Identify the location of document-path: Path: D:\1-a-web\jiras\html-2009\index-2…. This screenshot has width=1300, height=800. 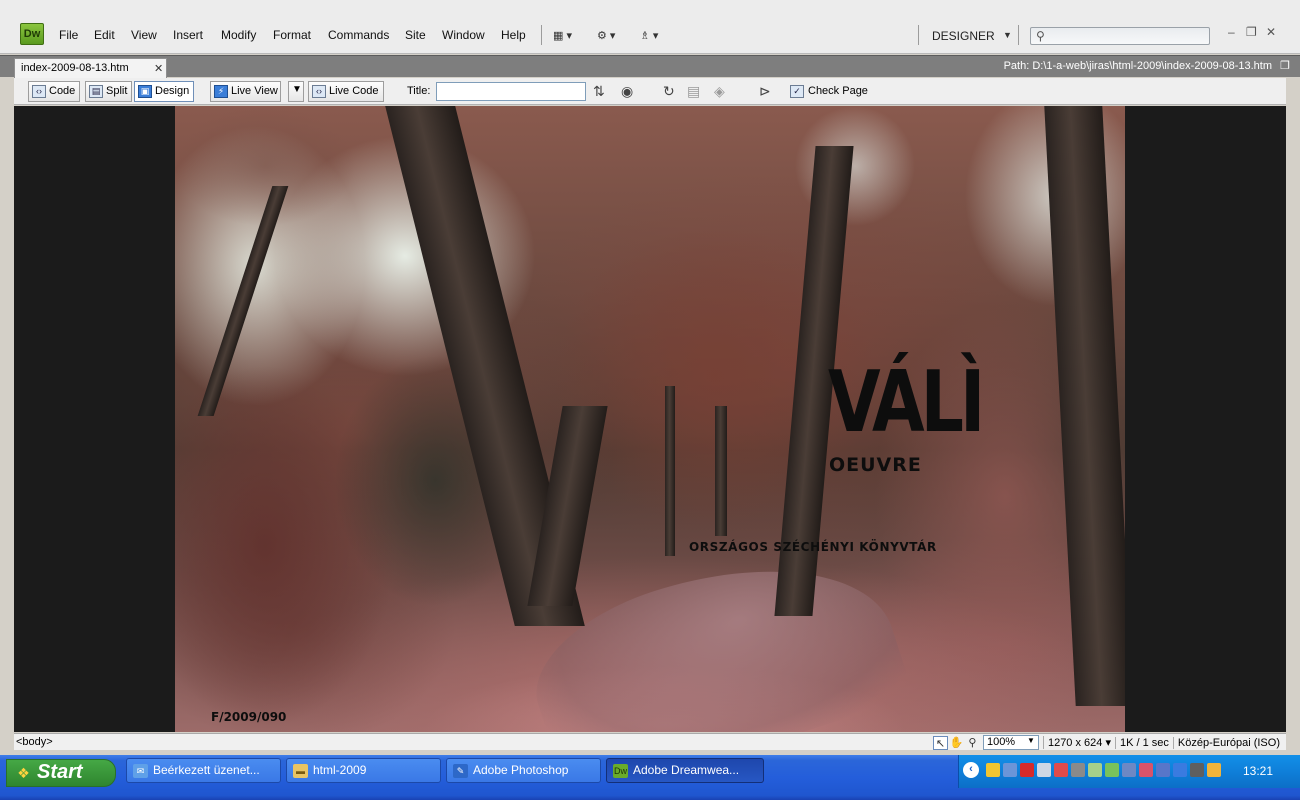
(1137, 66).